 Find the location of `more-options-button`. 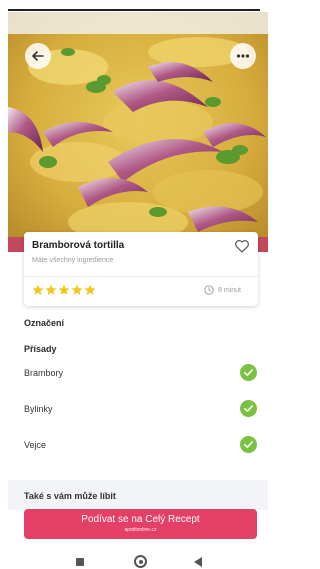

more-options-button is located at coordinates (243, 56).